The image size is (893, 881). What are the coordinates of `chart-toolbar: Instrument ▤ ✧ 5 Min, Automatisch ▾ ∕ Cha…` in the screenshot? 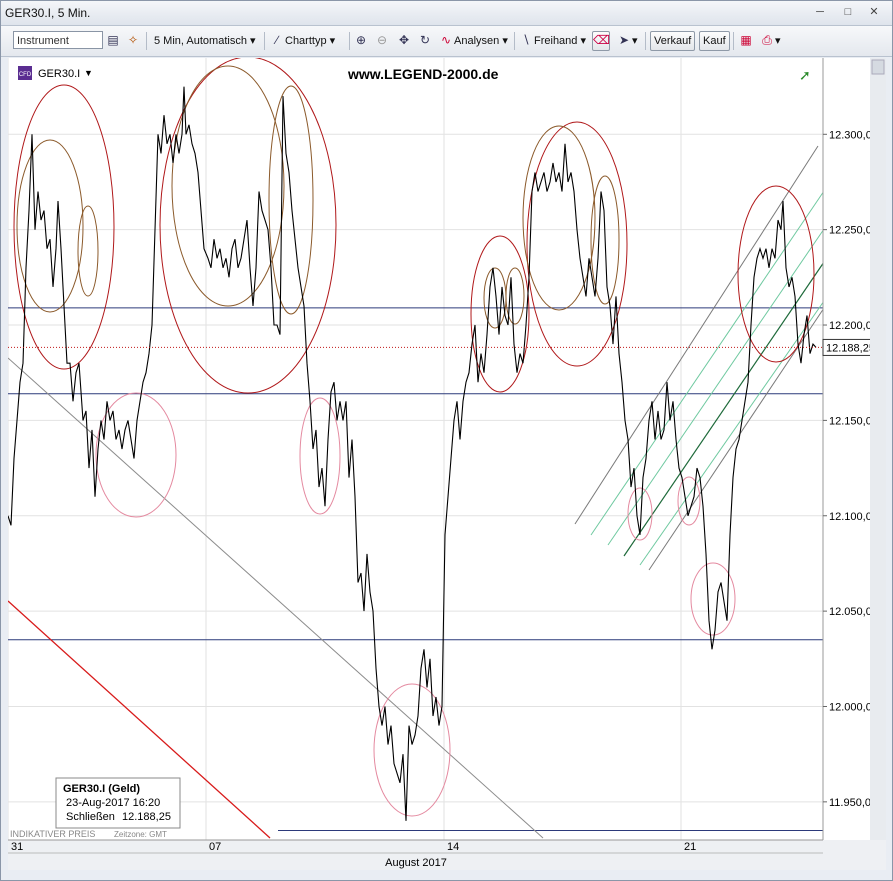 It's located at (446, 41).